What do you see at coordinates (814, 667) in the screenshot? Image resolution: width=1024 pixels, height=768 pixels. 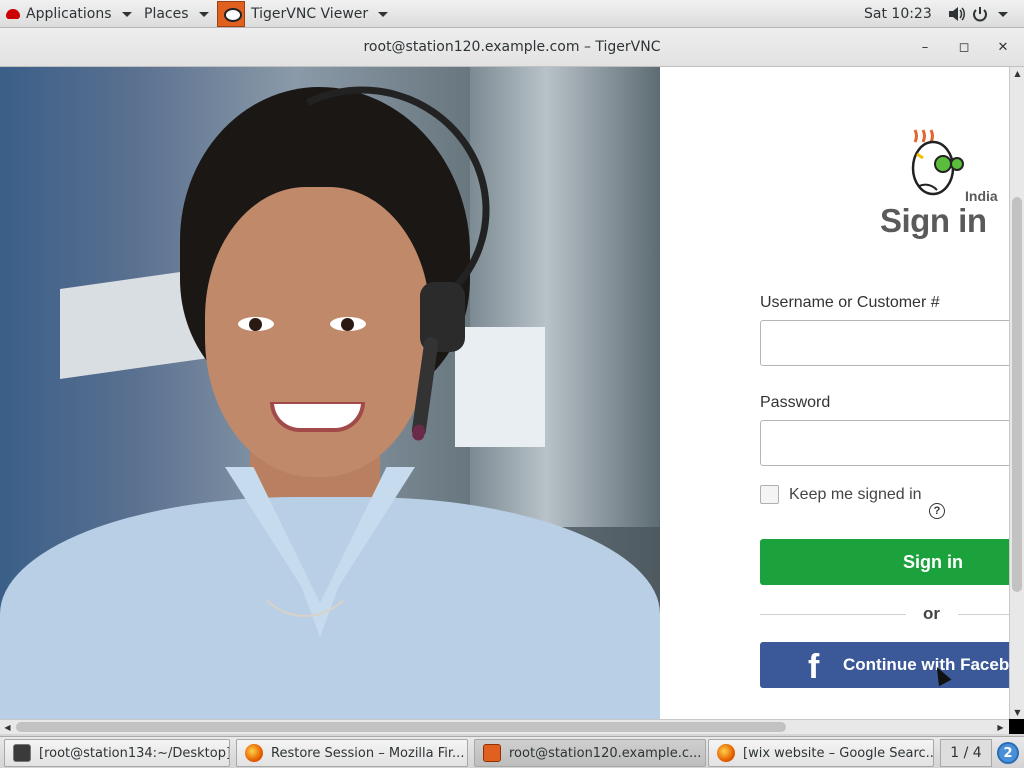 I see `facebook-icon: f` at bounding box center [814, 667].